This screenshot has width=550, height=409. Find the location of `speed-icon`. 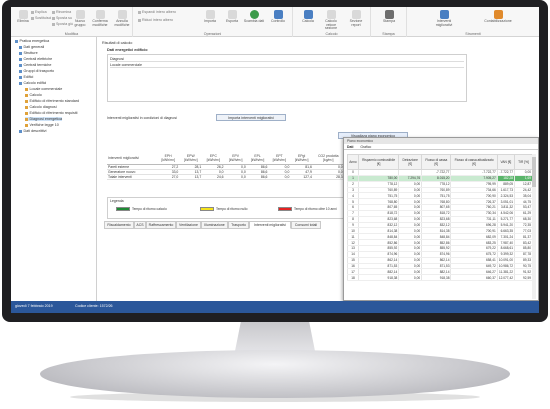

speed-icon is located at coordinates (331, 14).